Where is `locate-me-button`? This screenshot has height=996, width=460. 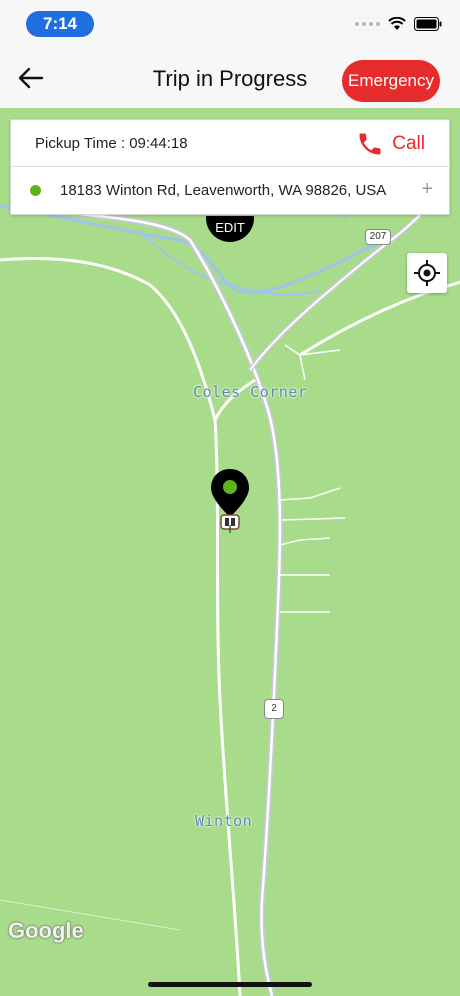
locate-me-button is located at coordinates (427, 273).